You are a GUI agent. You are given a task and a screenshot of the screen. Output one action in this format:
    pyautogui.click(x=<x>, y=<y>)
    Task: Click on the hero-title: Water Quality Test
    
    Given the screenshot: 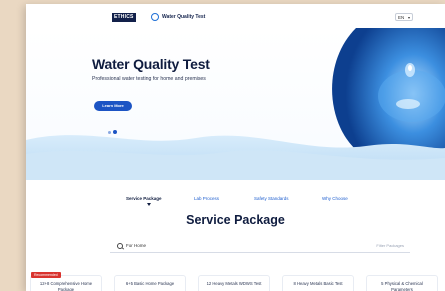 What is the action you would take?
    pyautogui.click(x=151, y=64)
    